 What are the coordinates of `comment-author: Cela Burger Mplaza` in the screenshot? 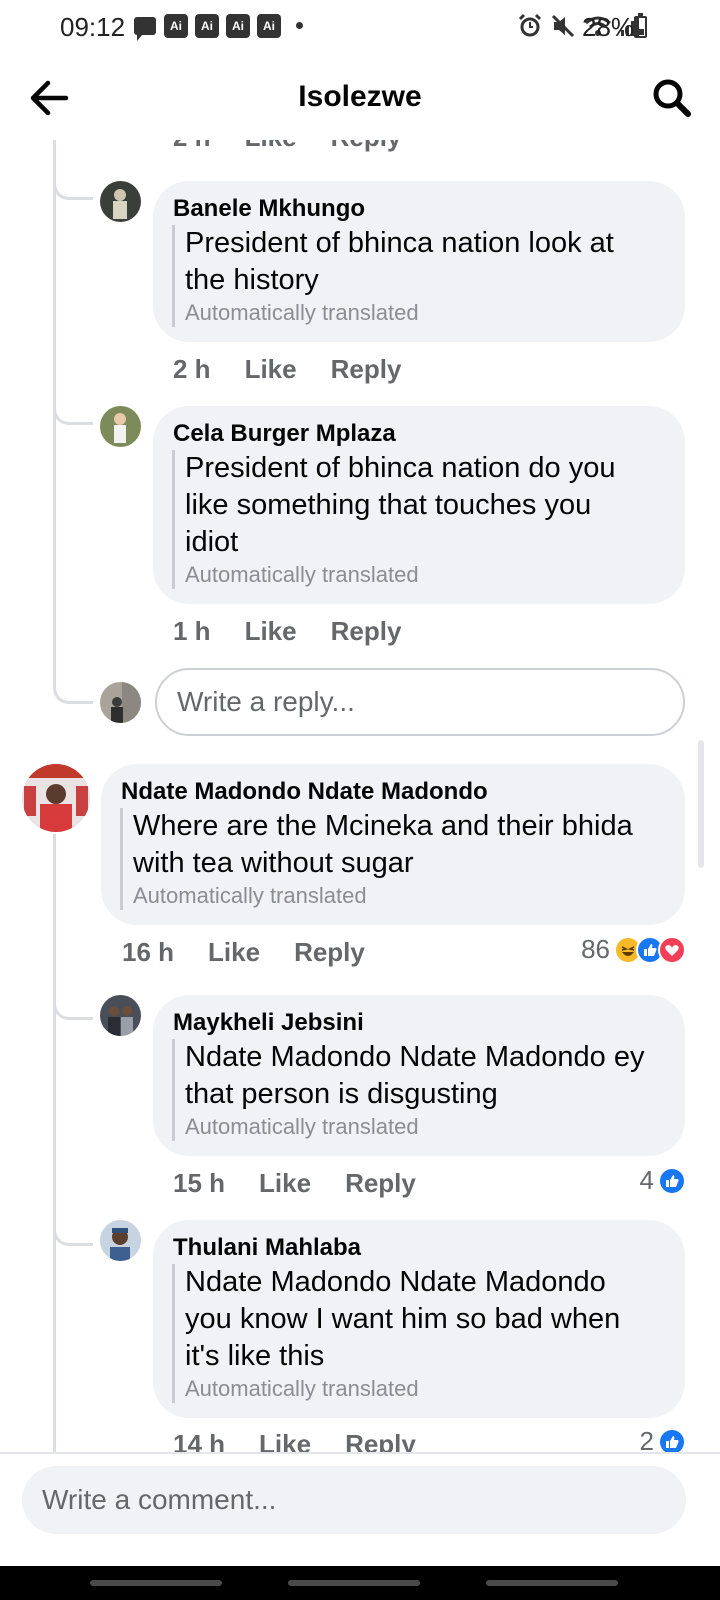 It's located at (284, 434).